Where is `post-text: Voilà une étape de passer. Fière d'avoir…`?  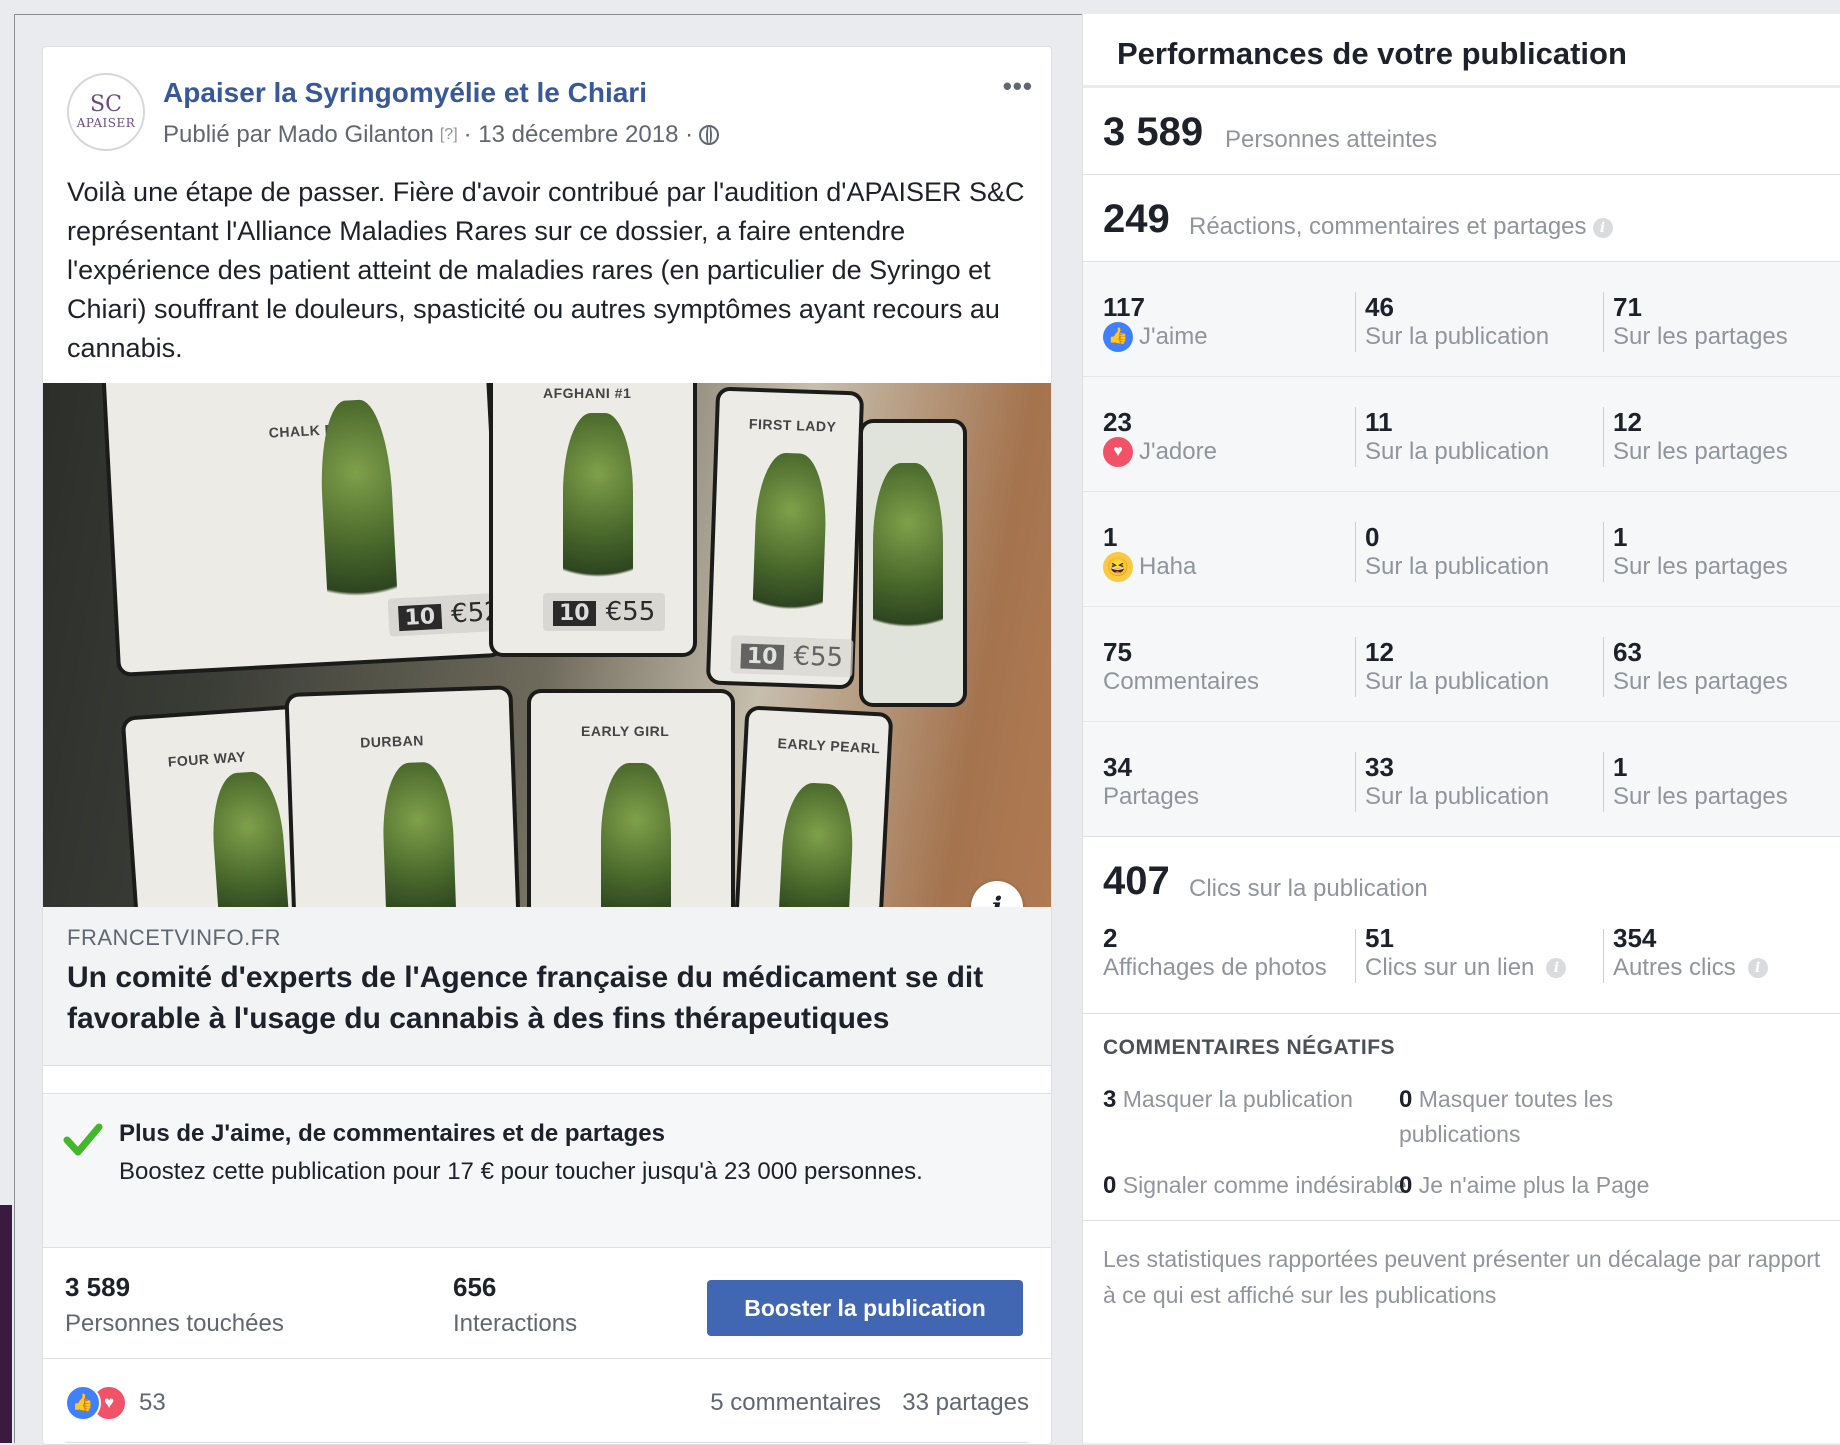 post-text: Voilà une étape de passer. Fière d'avoir… is located at coordinates (546, 270).